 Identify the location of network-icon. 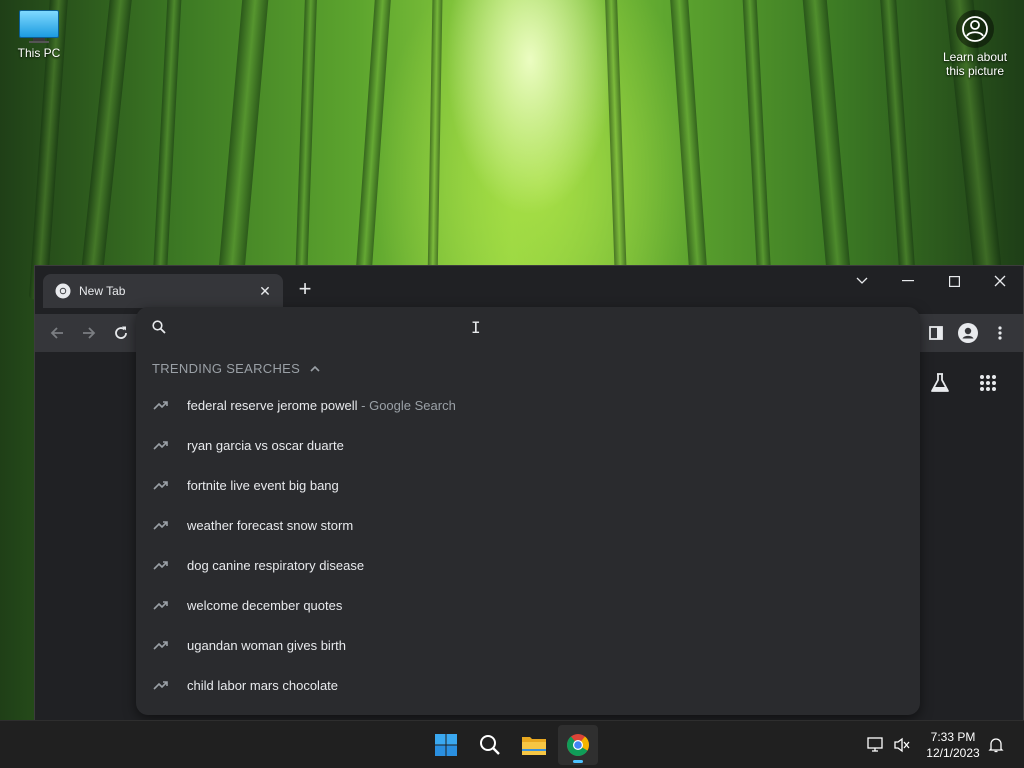
(875, 744).